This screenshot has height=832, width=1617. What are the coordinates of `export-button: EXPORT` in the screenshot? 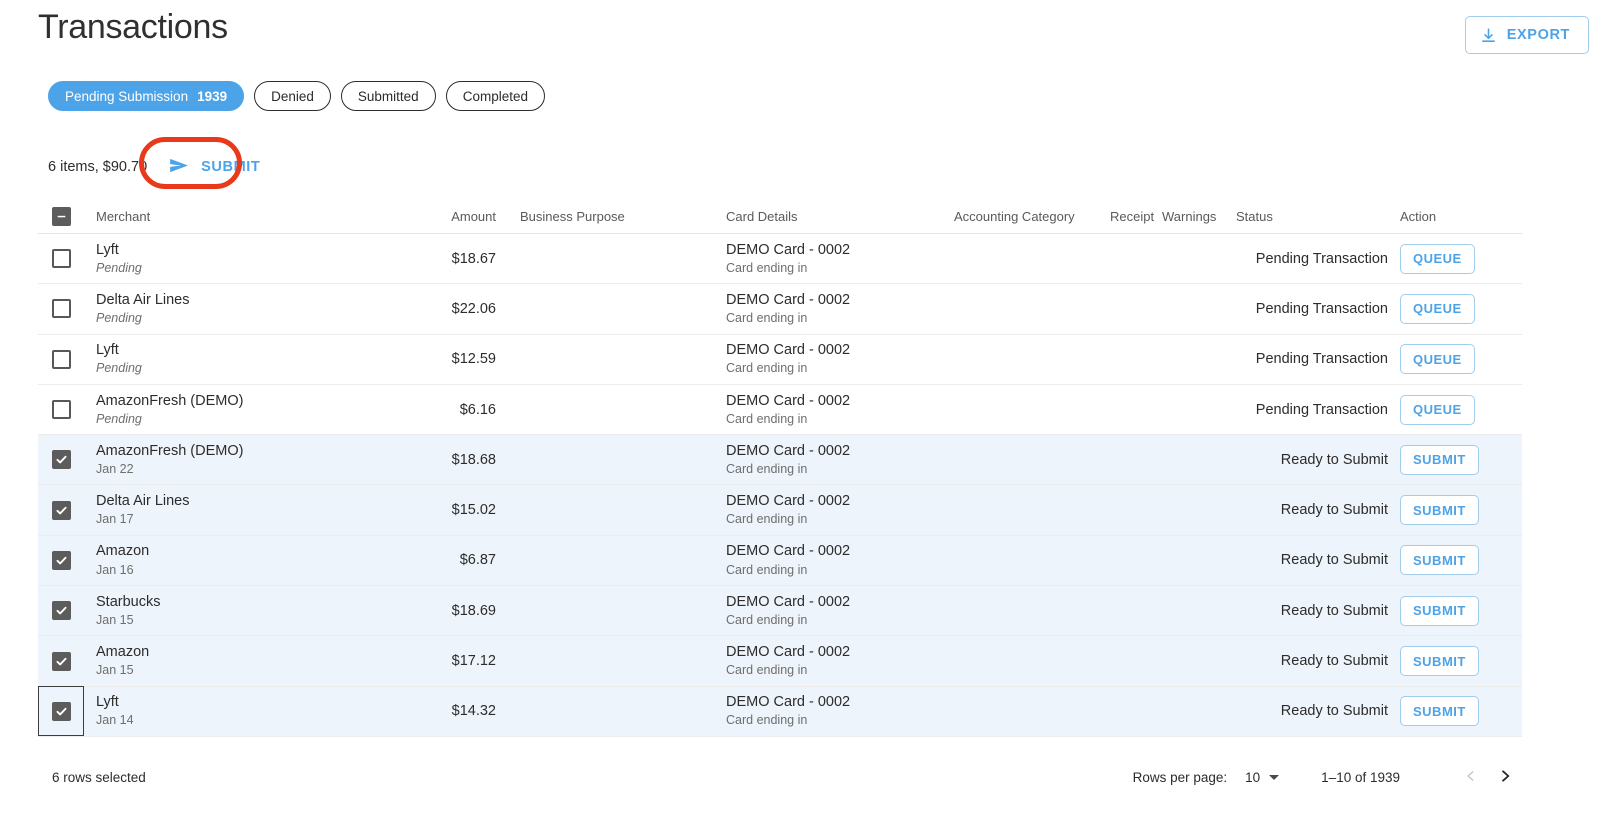 It's located at (1526, 35).